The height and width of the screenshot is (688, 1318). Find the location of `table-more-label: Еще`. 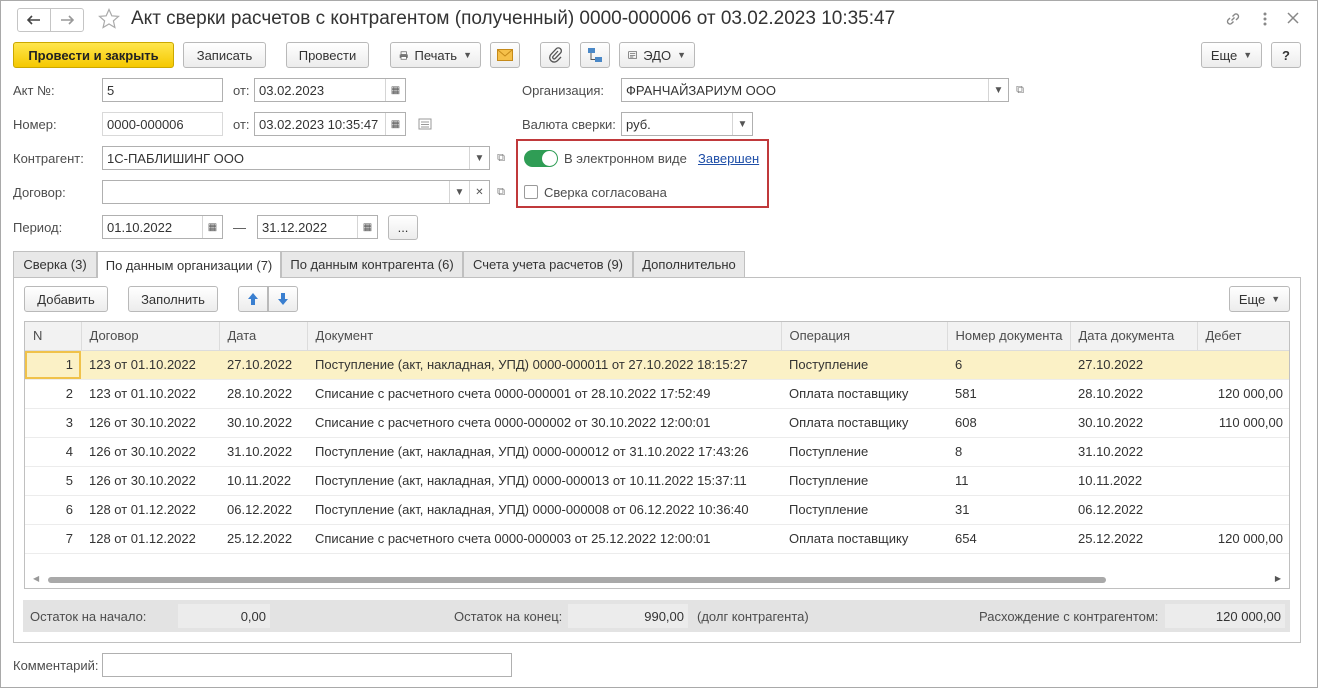

table-more-label: Еще is located at coordinates (1252, 299).